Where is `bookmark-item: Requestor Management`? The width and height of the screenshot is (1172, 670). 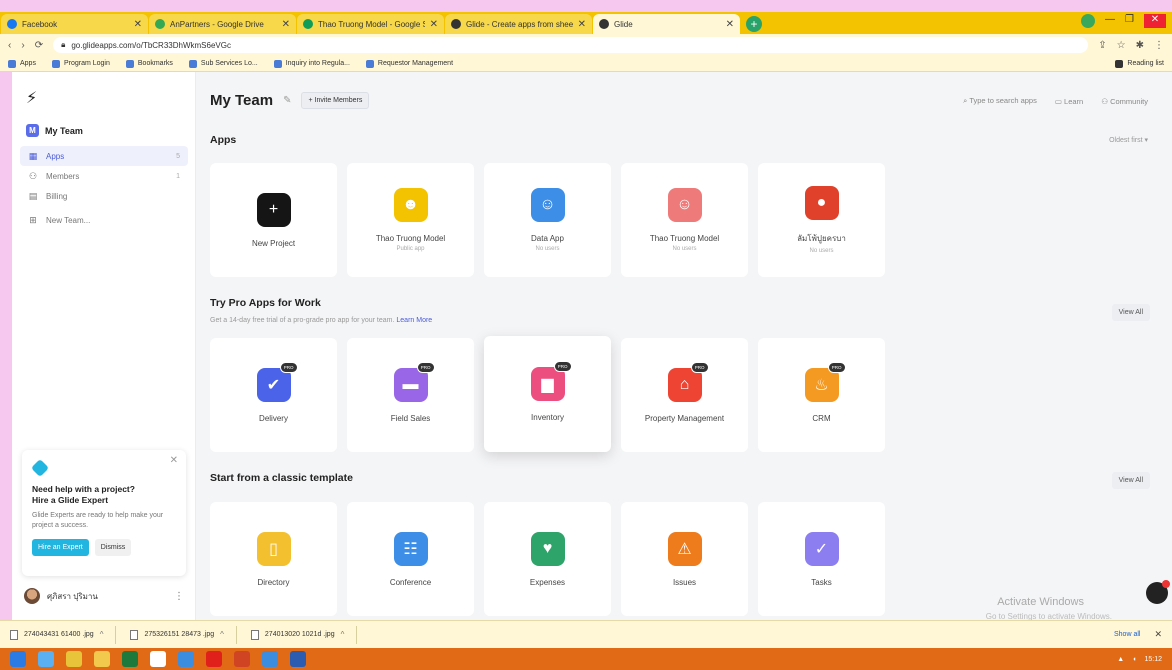 bookmark-item: Requestor Management is located at coordinates (409, 63).